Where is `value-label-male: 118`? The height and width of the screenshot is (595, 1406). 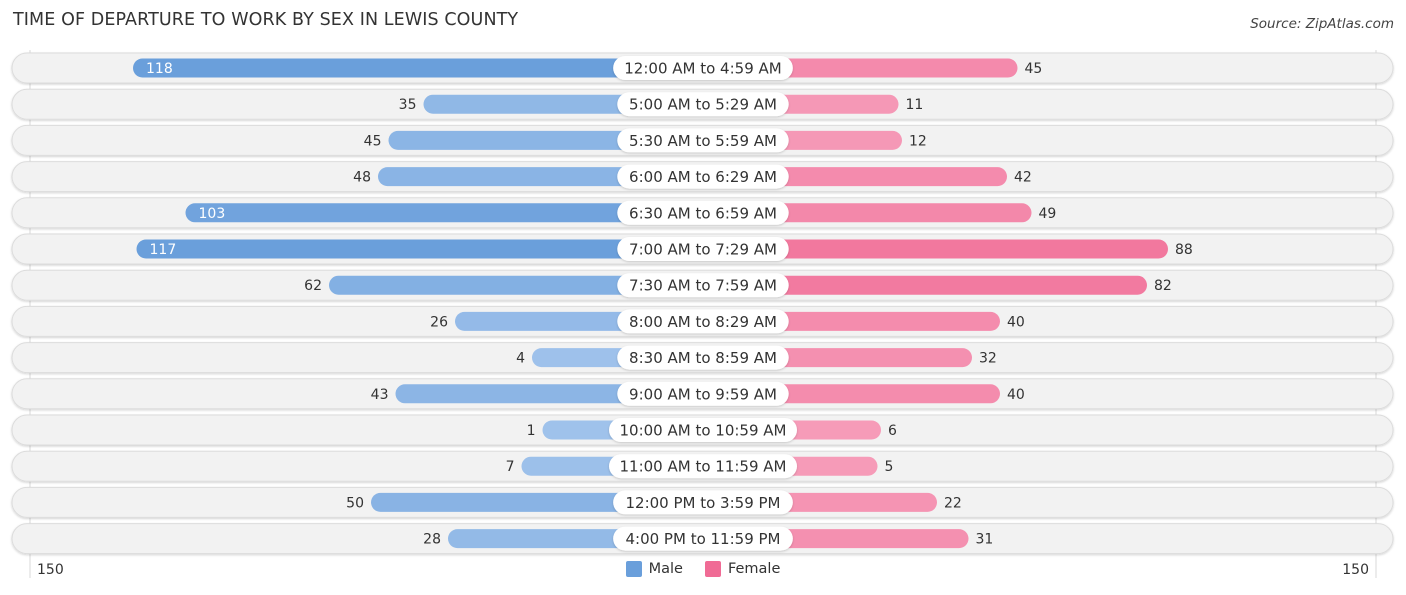 value-label-male: 118 is located at coordinates (159, 69).